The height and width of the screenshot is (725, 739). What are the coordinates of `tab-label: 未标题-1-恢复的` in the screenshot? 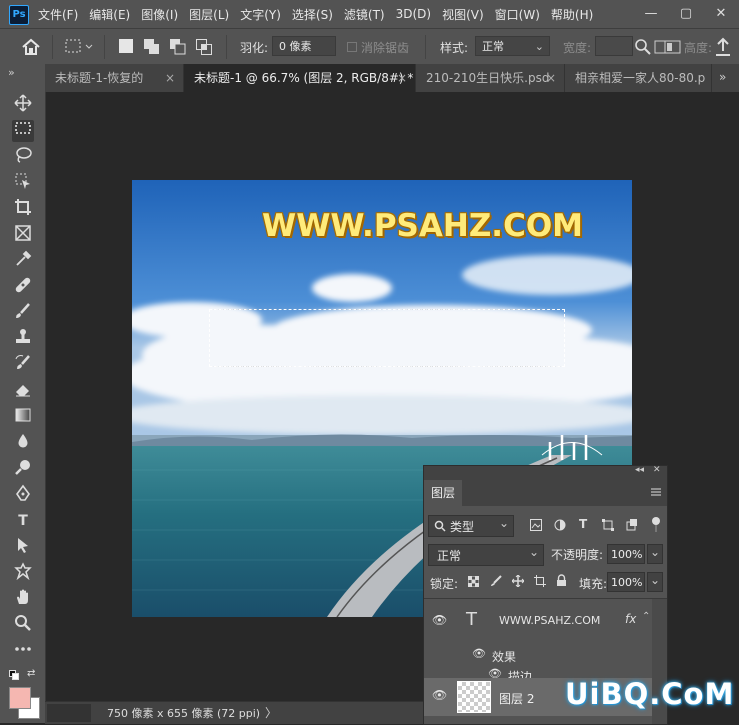 It's located at (99, 78).